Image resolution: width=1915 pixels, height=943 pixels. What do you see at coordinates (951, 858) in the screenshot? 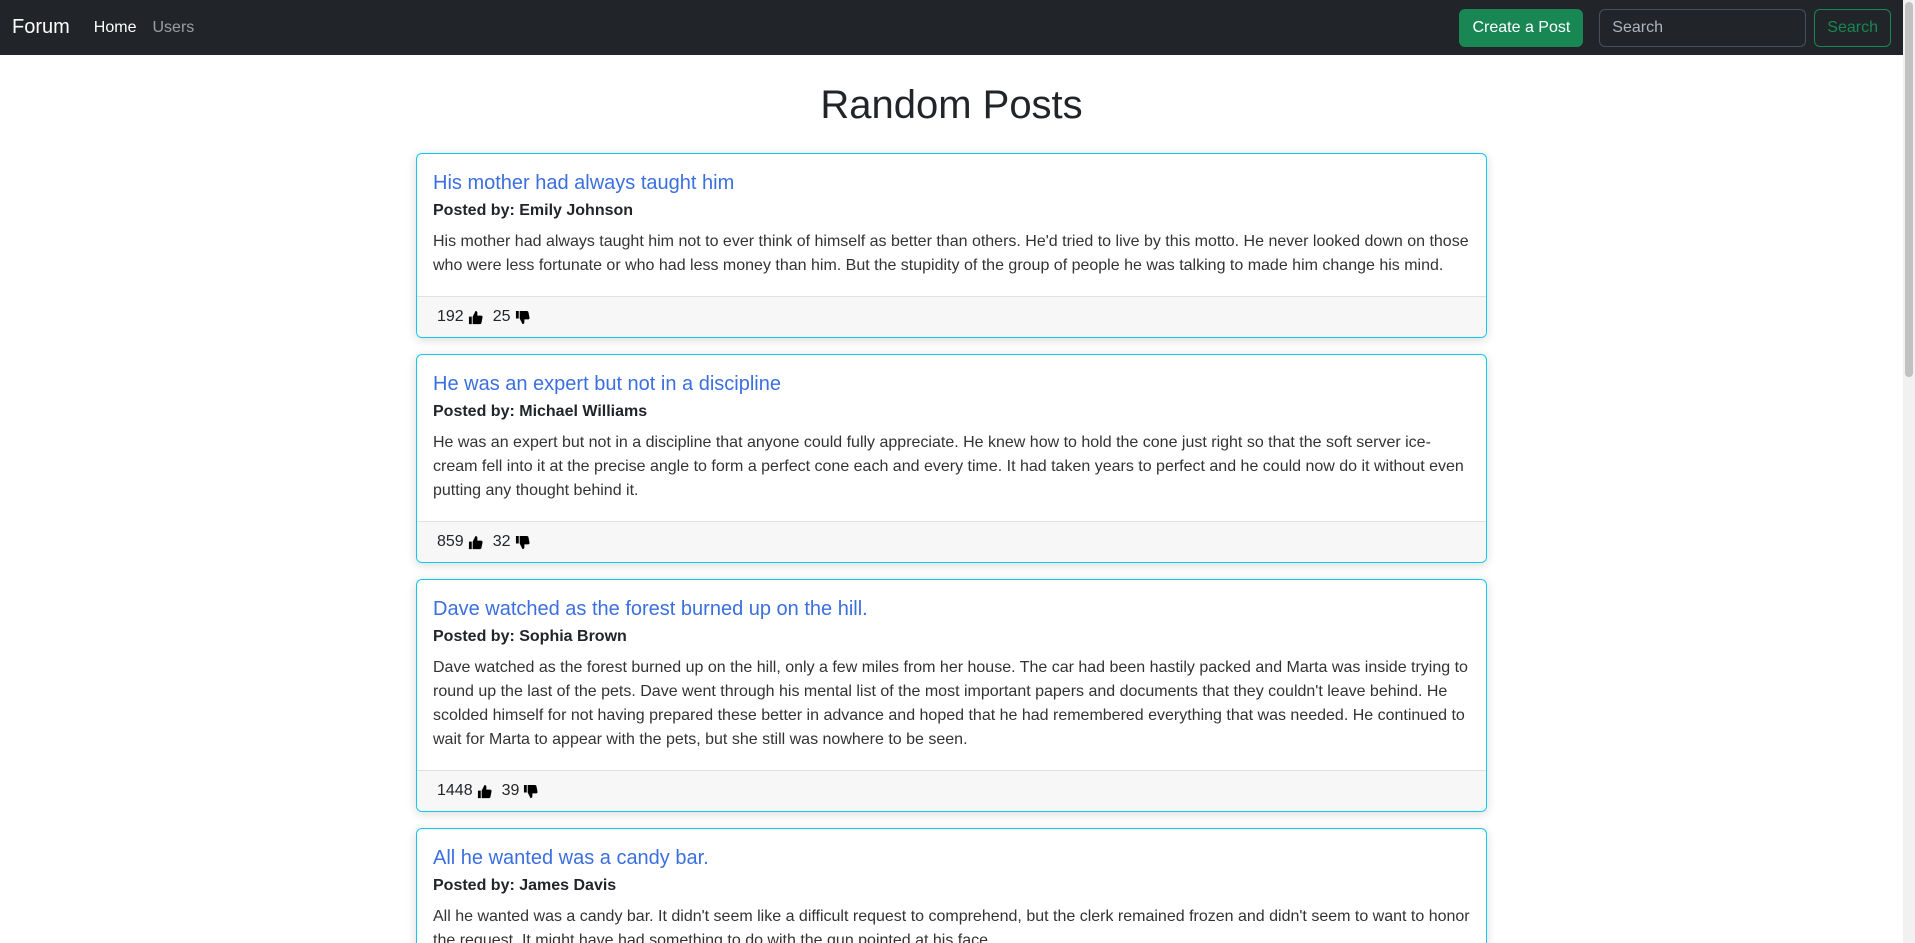
I see `post-title-link: All he wanted was a candy bar.` at bounding box center [951, 858].